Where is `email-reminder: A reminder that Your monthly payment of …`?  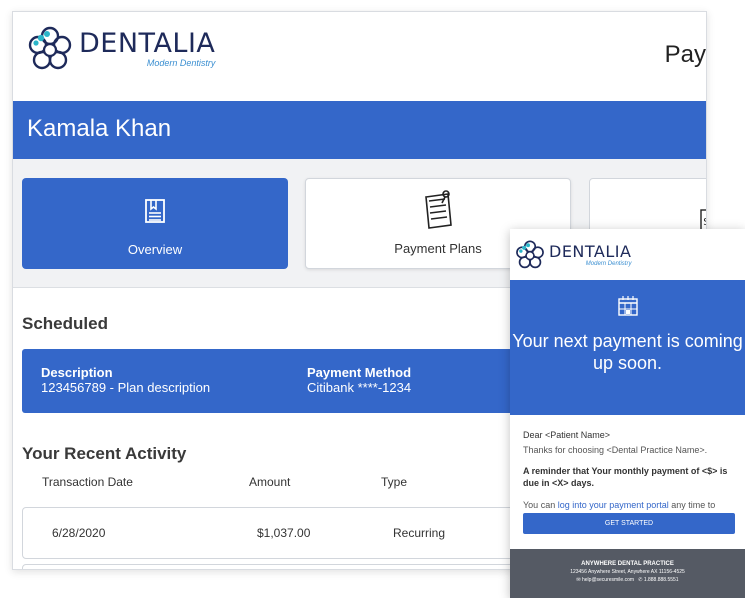 email-reminder: A reminder that Your monthly payment of … is located at coordinates (625, 477).